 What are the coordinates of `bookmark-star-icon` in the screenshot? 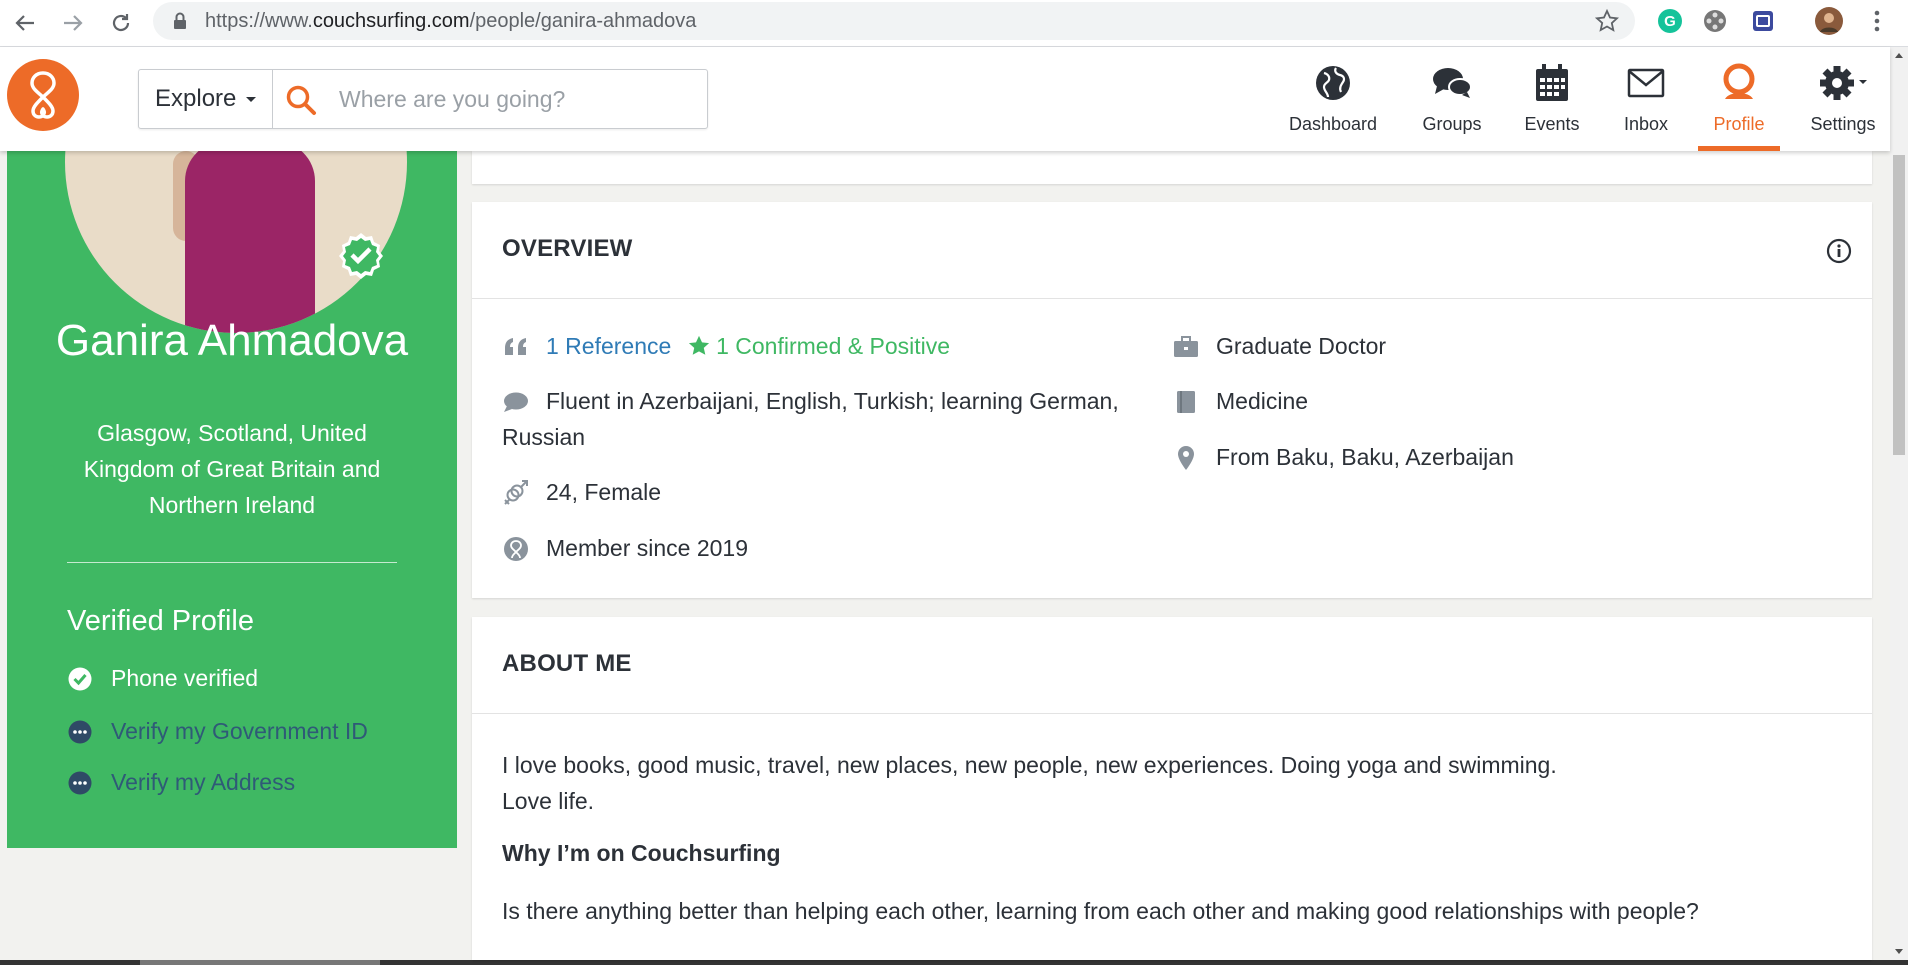 It's located at (1607, 21).